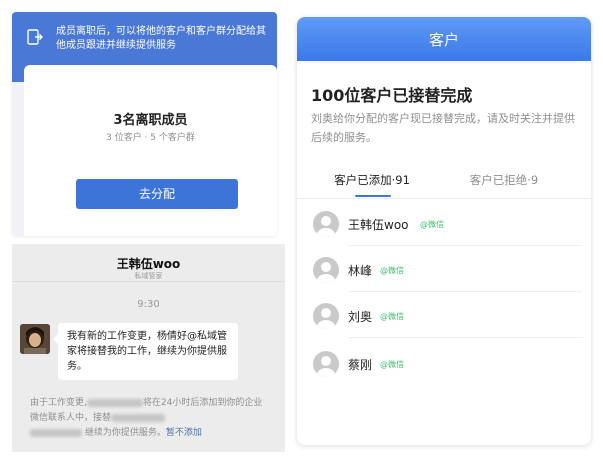 This screenshot has width=603, height=463. I want to click on handover-header: 客户, so click(444, 39).